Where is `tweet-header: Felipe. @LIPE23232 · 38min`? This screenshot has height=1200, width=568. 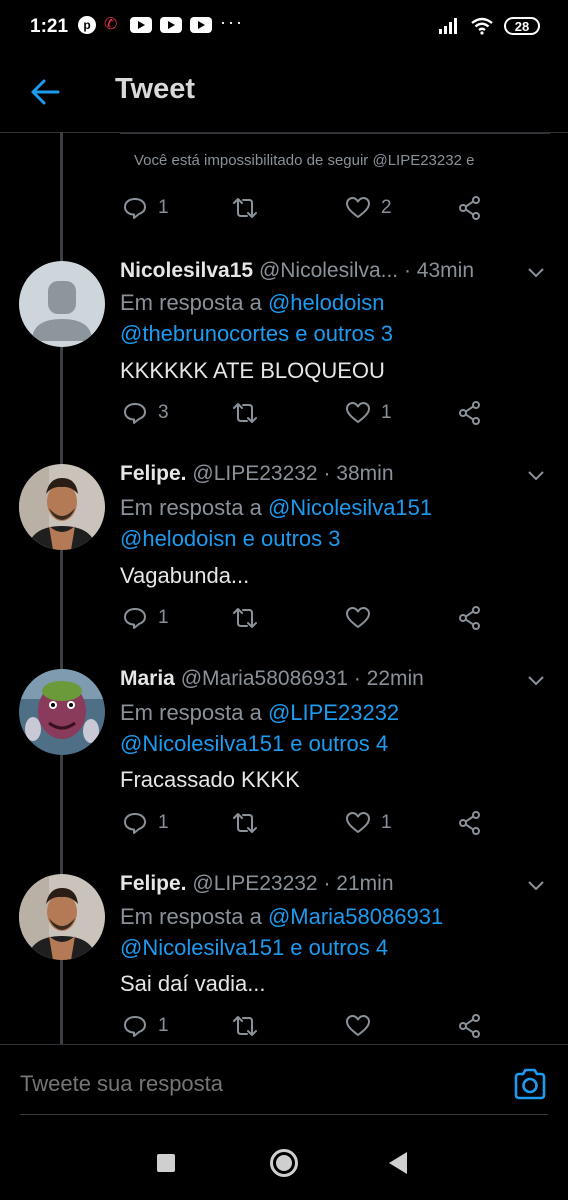 tweet-header: Felipe. @LIPE23232 · 38min is located at coordinates (257, 474).